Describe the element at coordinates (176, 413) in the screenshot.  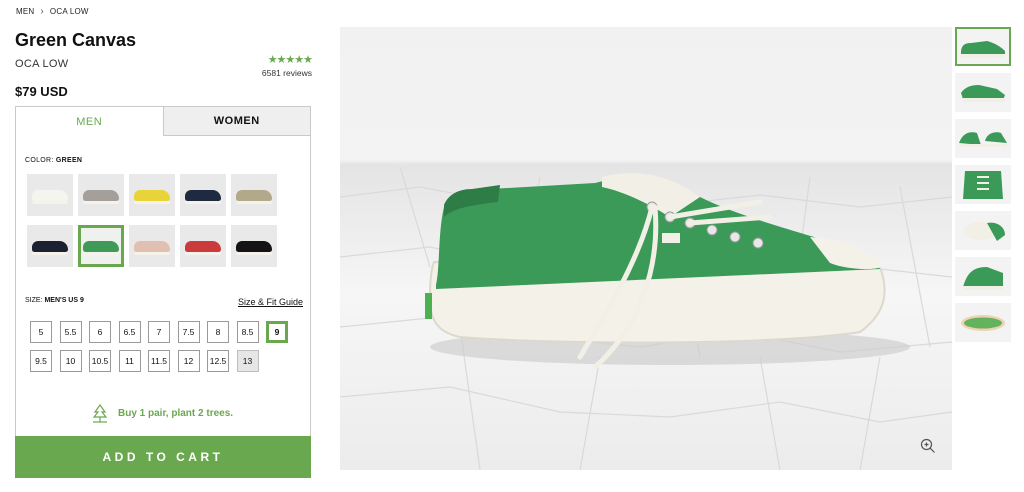
I see `promo-text: Buy 1 pair, plant 2 trees.` at that location.